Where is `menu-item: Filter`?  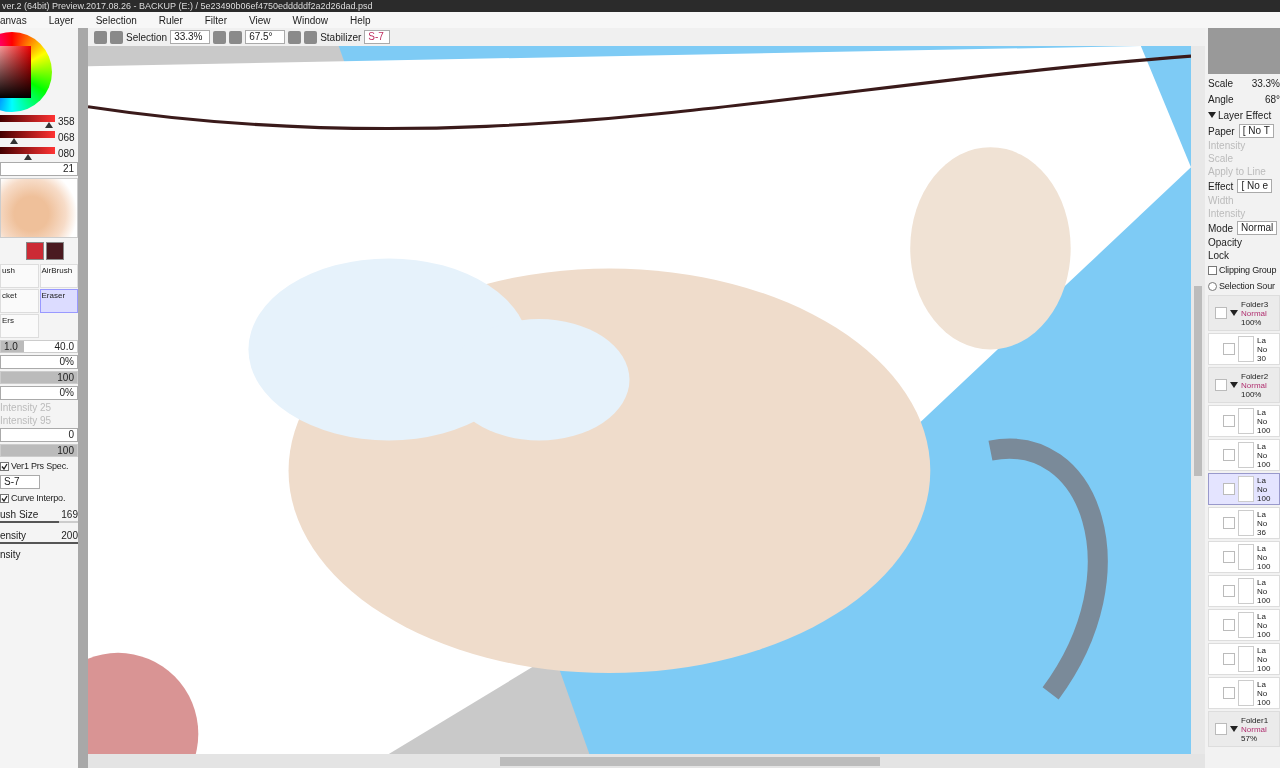
menu-item: Filter is located at coordinates (215, 20).